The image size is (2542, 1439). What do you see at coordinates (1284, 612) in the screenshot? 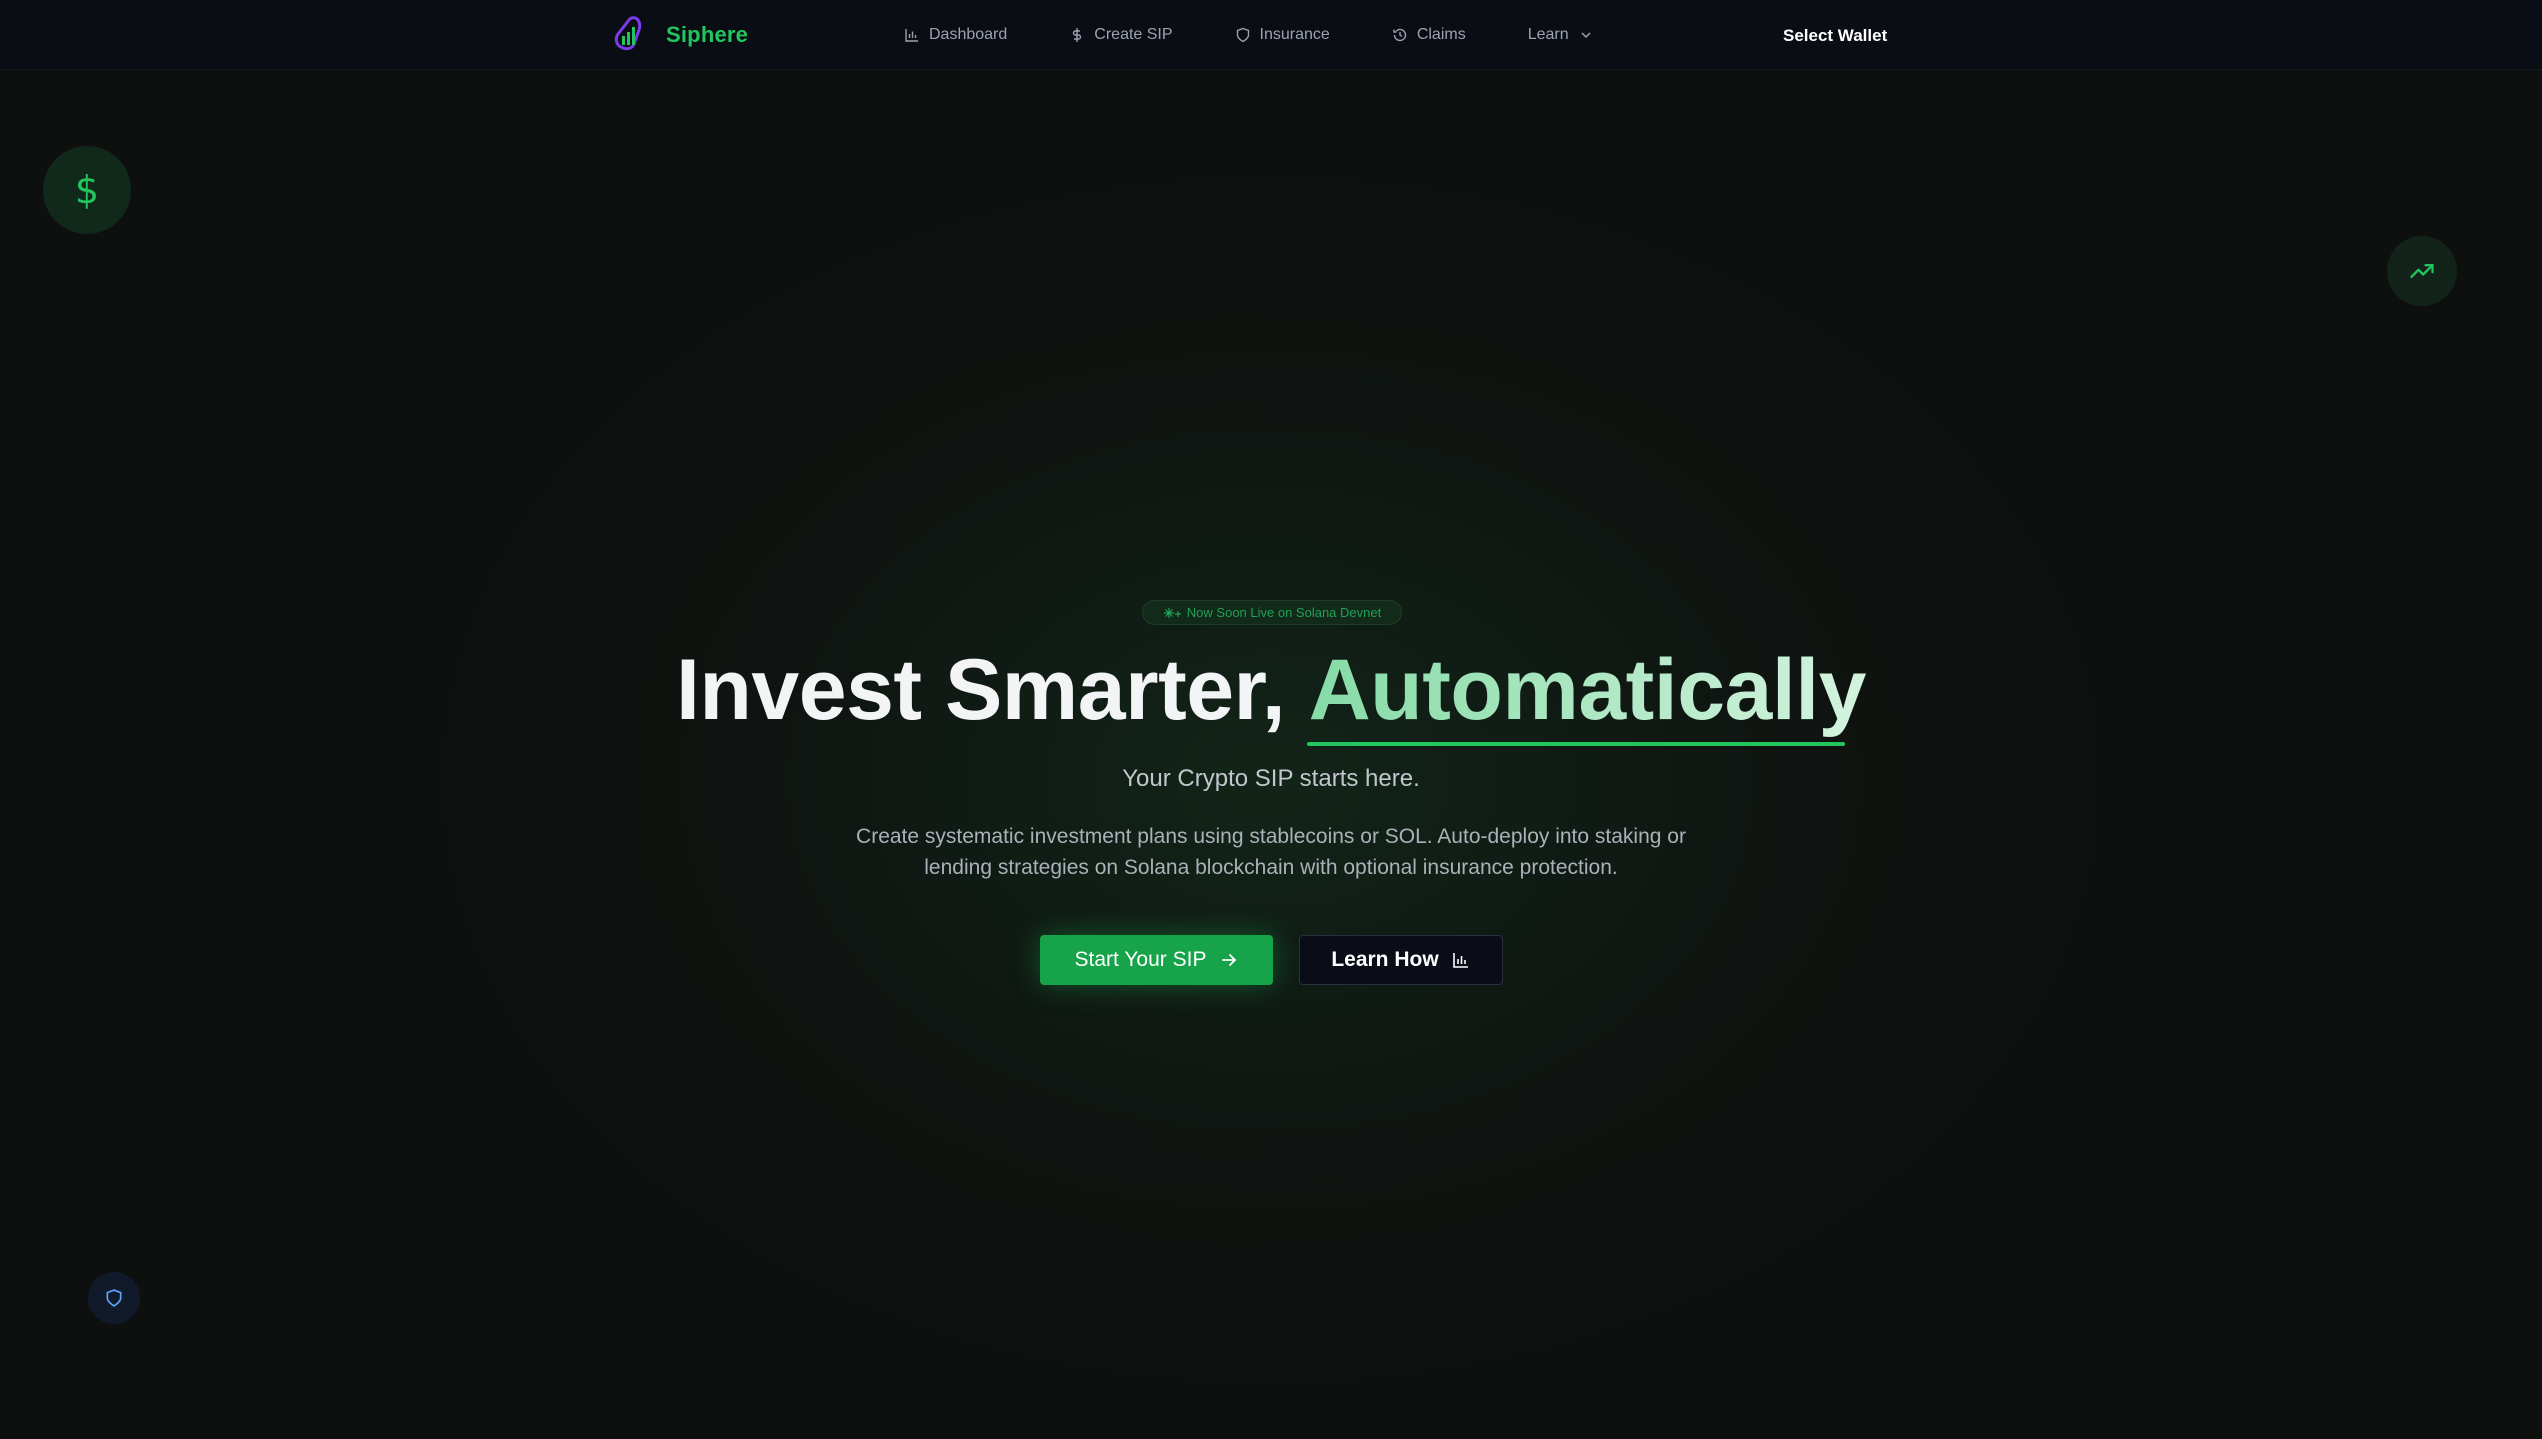
I see `status-badge-text: Now Soon Live on Solana Devnet` at bounding box center [1284, 612].